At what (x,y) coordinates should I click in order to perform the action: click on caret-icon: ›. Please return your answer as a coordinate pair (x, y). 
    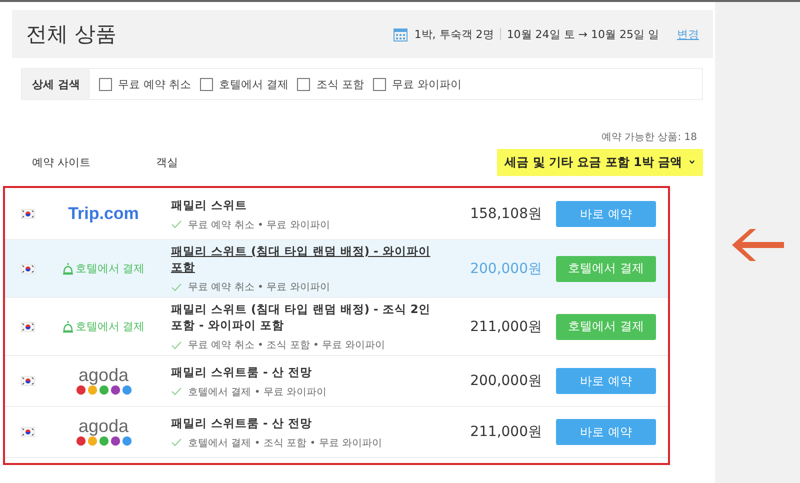
    Looking at the image, I should click on (693, 162).